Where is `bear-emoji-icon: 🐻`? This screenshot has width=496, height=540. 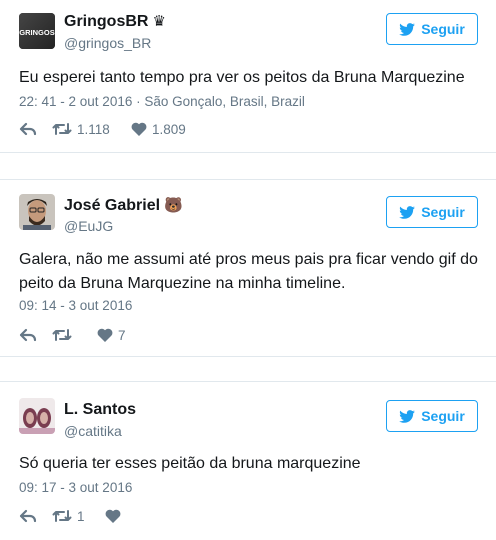 bear-emoji-icon: 🐻 is located at coordinates (173, 205).